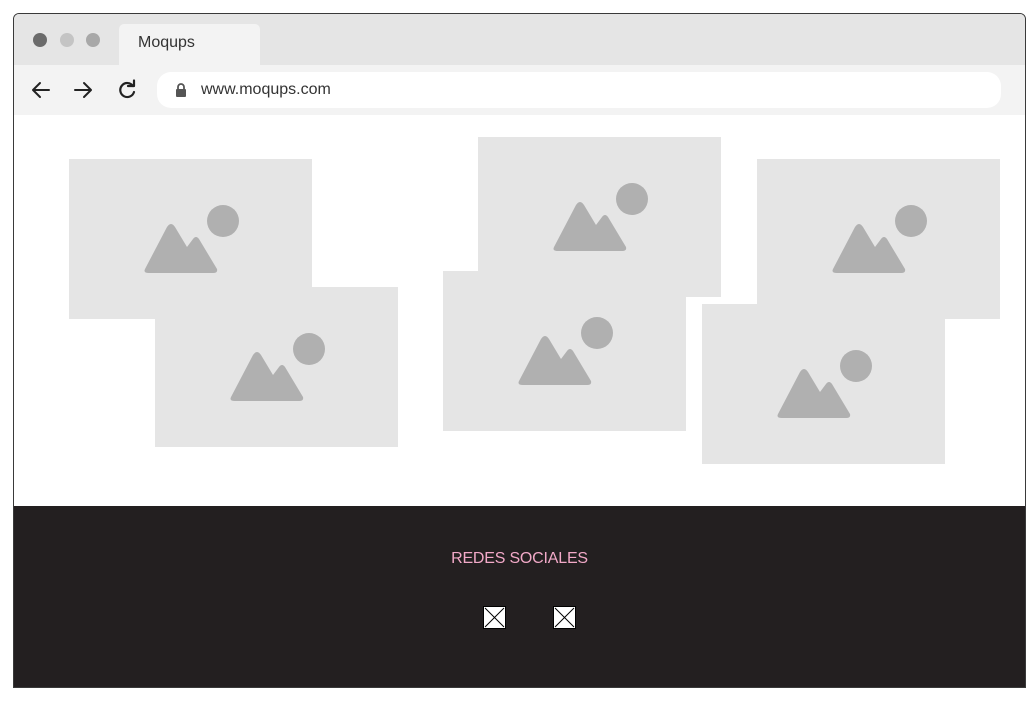  I want to click on reload-icon, so click(127, 89).